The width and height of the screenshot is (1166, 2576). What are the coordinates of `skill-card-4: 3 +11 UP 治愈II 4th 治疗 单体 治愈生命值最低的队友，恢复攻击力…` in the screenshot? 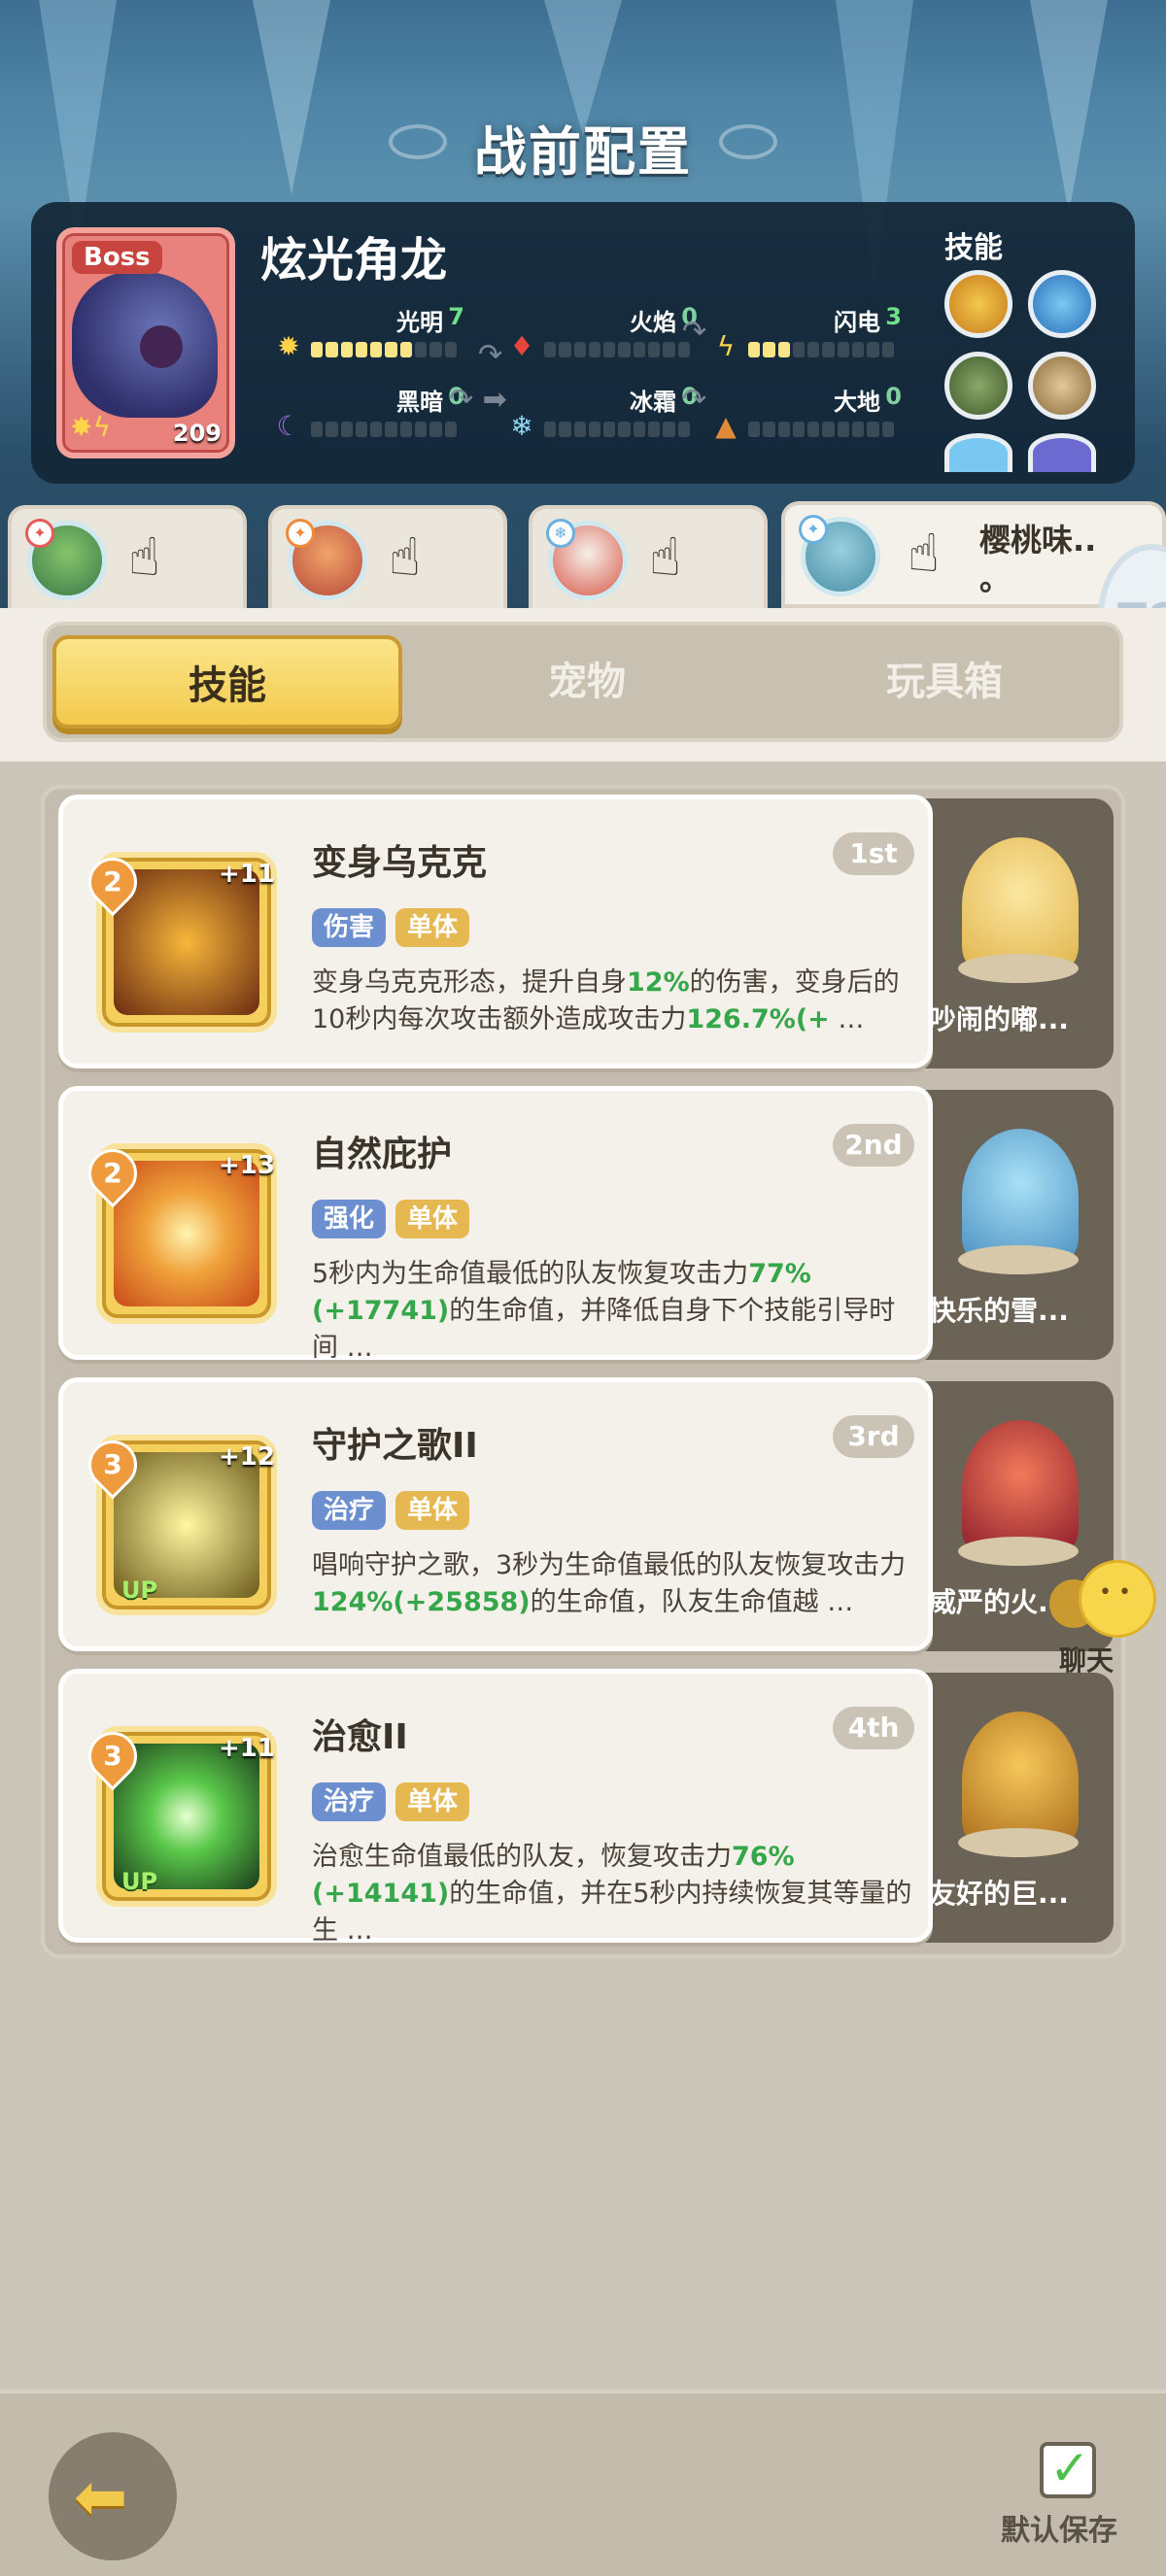 It's located at (495, 1807).